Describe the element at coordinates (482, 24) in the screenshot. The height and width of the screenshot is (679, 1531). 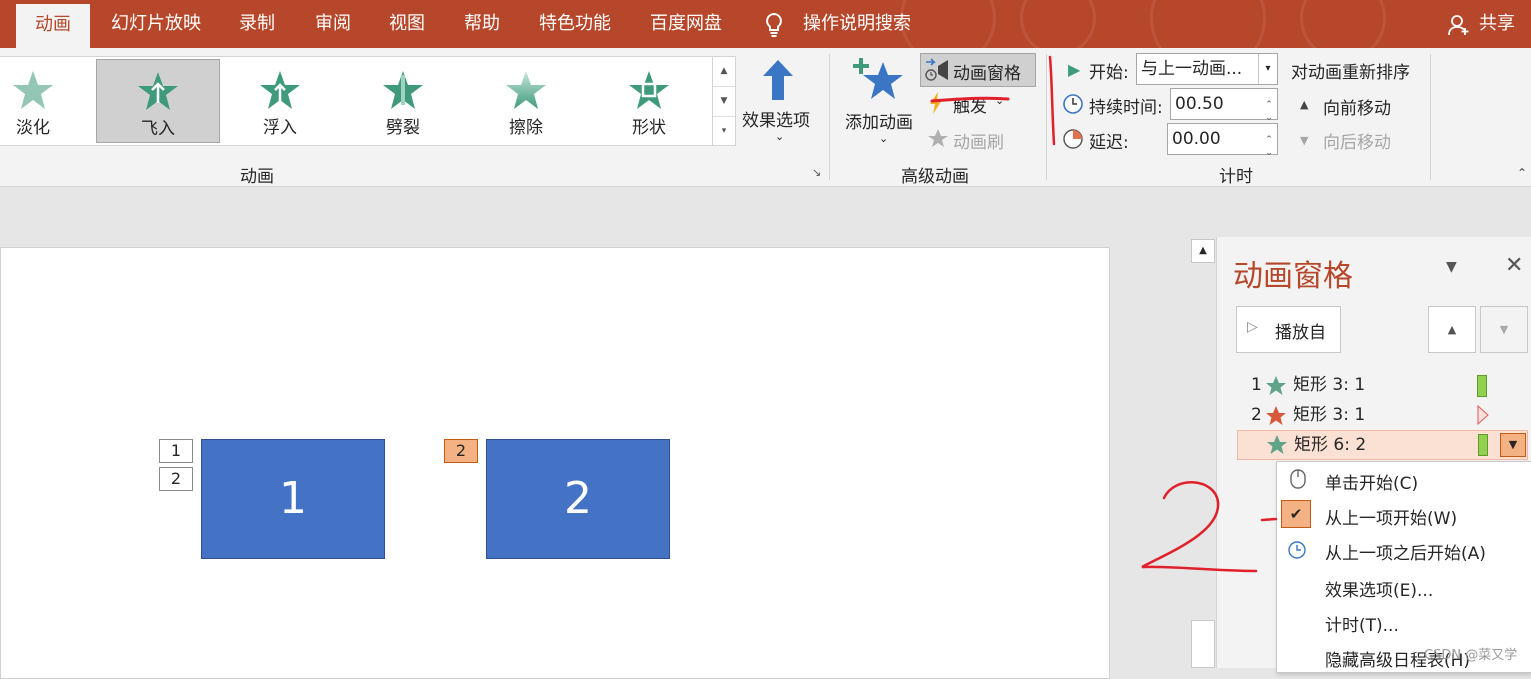
I see `tab-help: 帮助` at that location.